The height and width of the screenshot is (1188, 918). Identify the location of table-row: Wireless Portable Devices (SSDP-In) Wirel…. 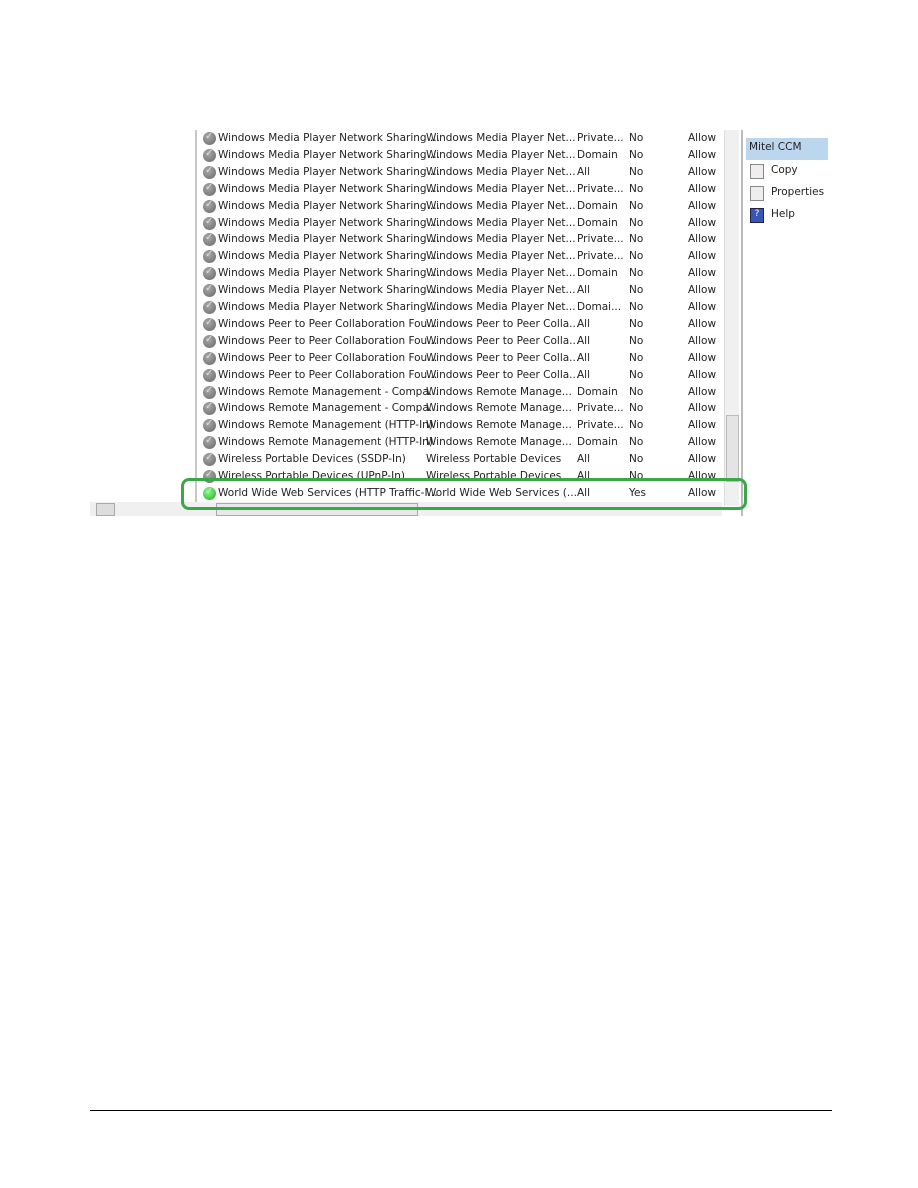
(460, 459).